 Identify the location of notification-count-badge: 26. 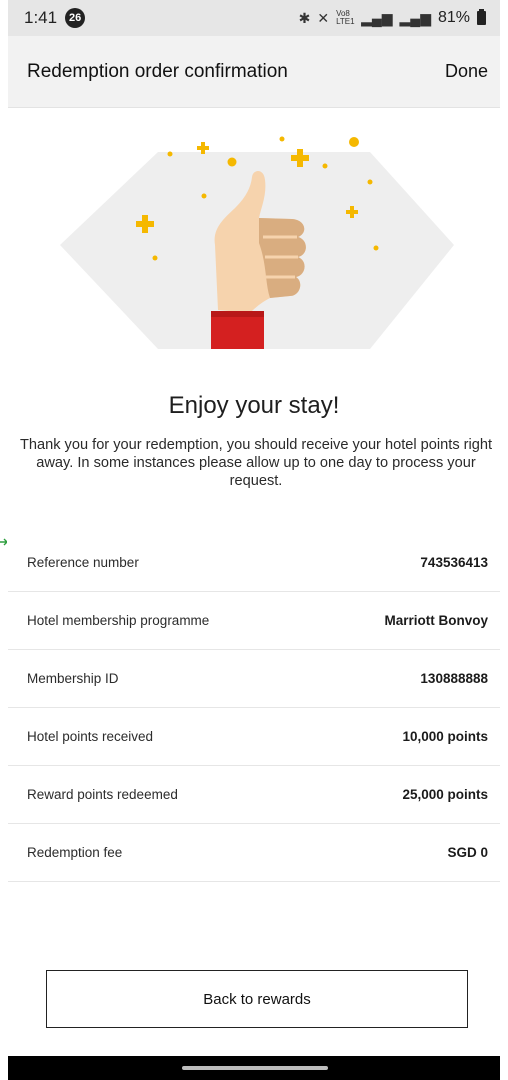
(75, 18).